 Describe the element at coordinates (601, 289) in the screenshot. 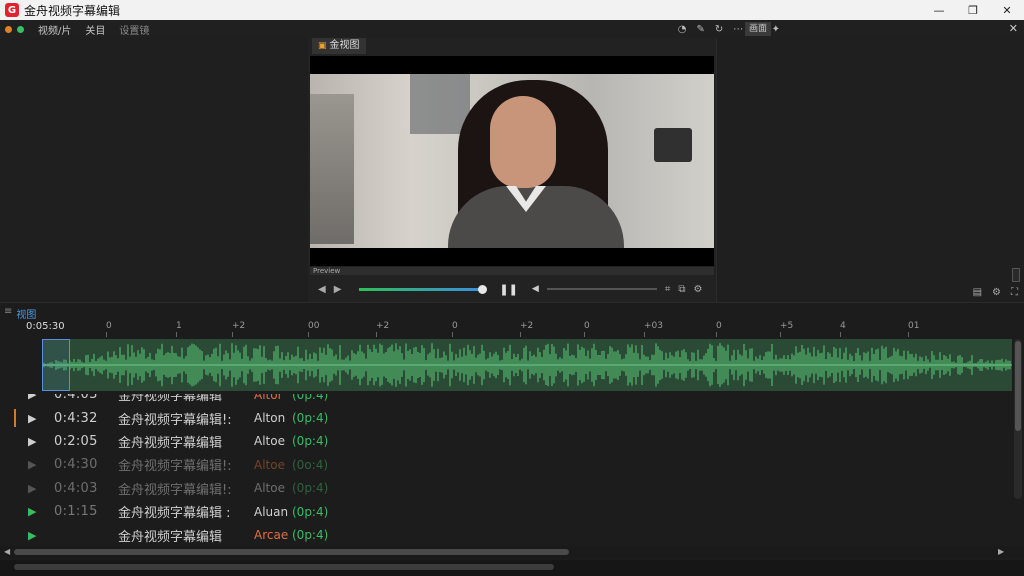

I see `volume-slider` at that location.